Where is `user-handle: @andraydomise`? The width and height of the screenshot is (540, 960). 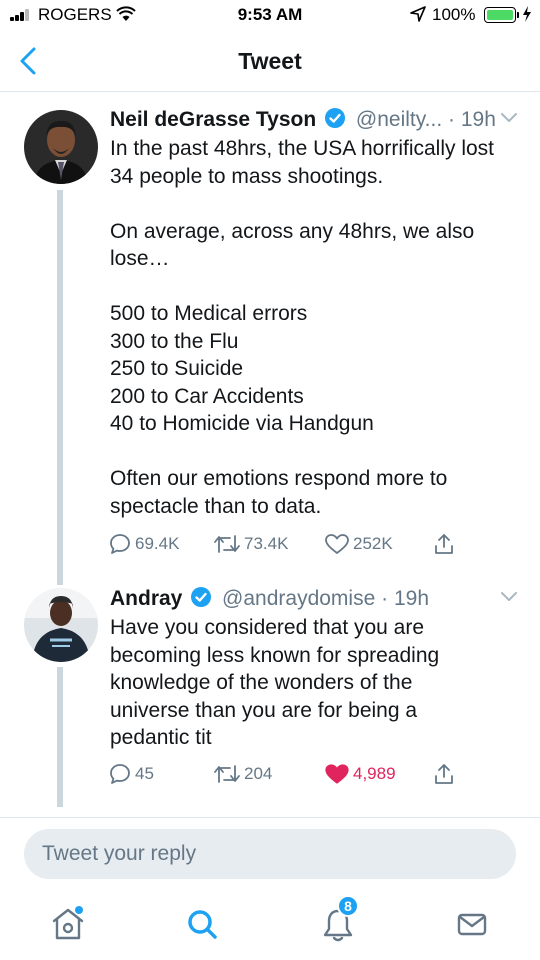 user-handle: @andraydomise is located at coordinates (298, 598).